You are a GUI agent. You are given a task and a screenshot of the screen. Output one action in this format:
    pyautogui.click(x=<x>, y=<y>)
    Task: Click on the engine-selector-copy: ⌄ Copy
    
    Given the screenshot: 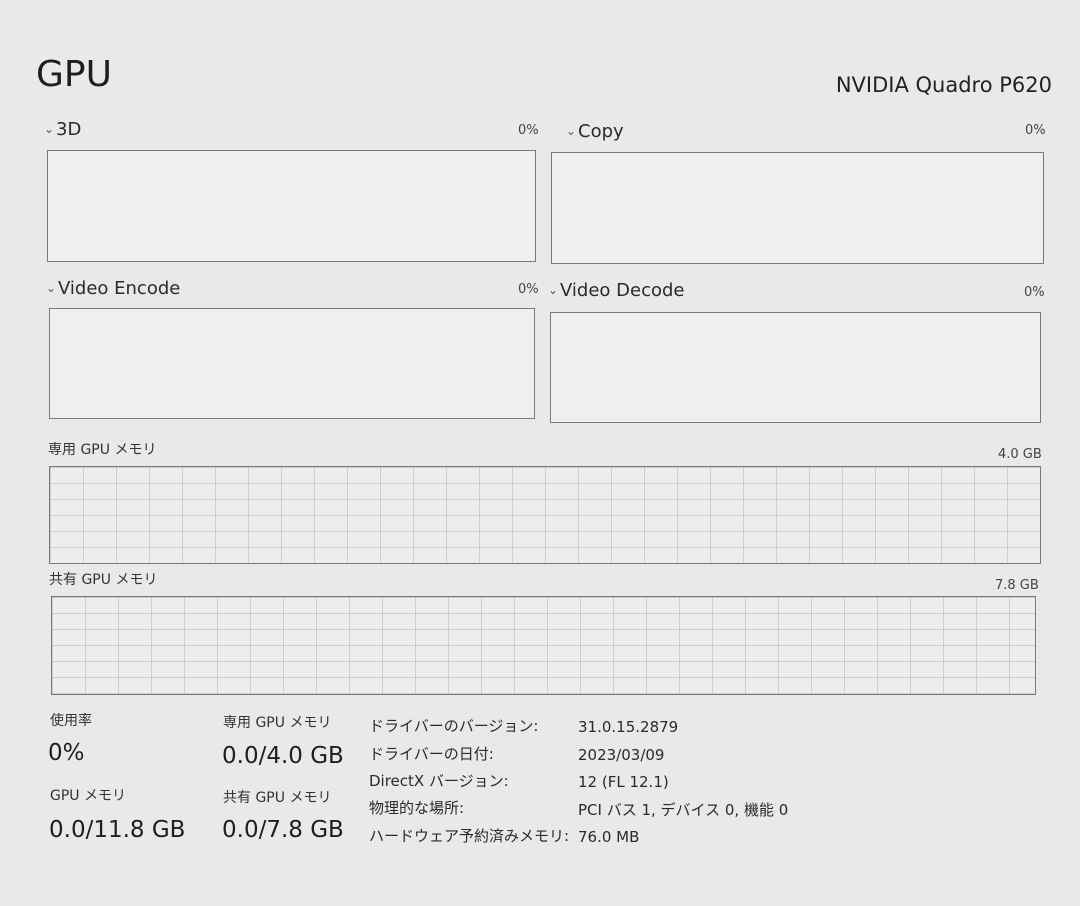 What is the action you would take?
    pyautogui.click(x=595, y=131)
    